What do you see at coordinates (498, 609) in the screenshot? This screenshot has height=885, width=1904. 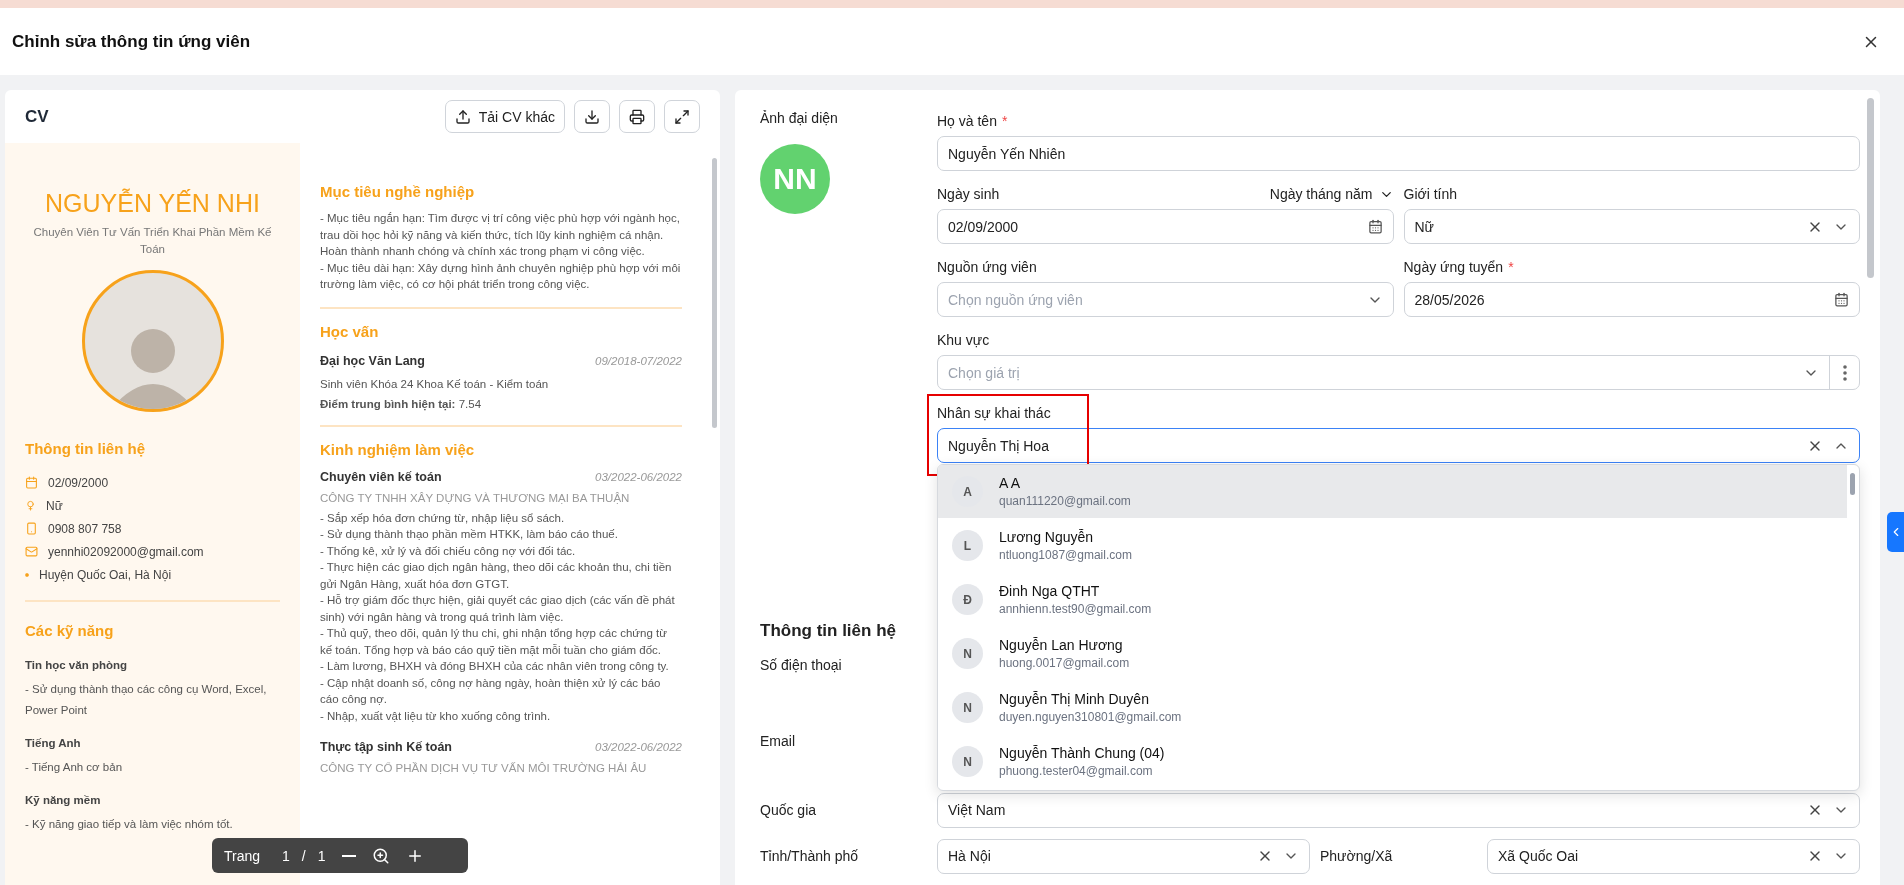 I see `duty-text: - Hỗ trợ giám đốc thực hiện, giải quyết các giao dịch (các vấn đề phát sinh) với ngân hàng và trong quá trình làm việc.` at bounding box center [498, 609].